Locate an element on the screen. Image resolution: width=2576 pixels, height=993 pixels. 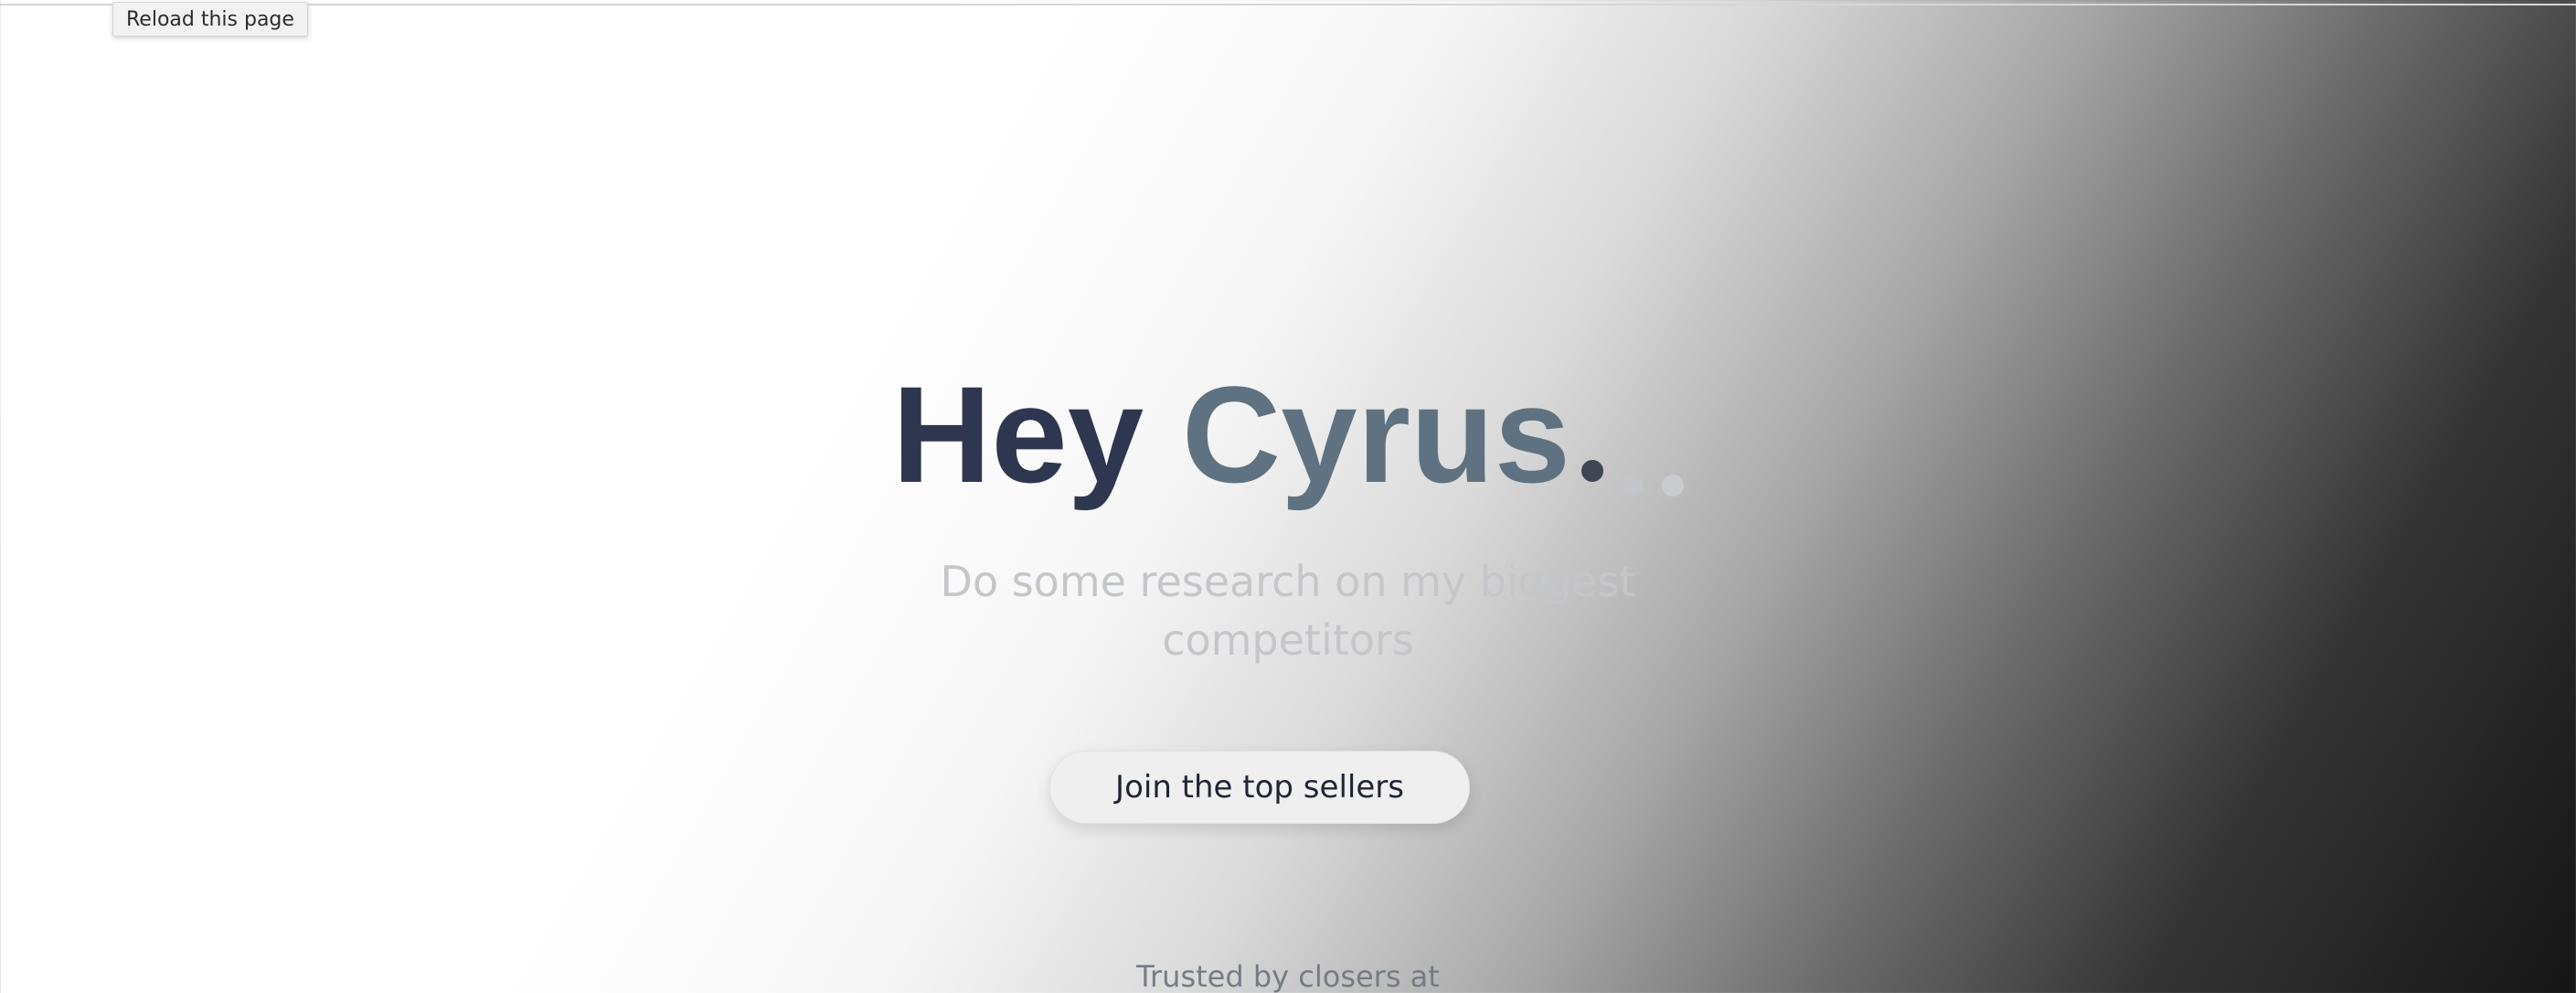
subtitle-line-1: Do some research on my biggest is located at coordinates (1288, 581).